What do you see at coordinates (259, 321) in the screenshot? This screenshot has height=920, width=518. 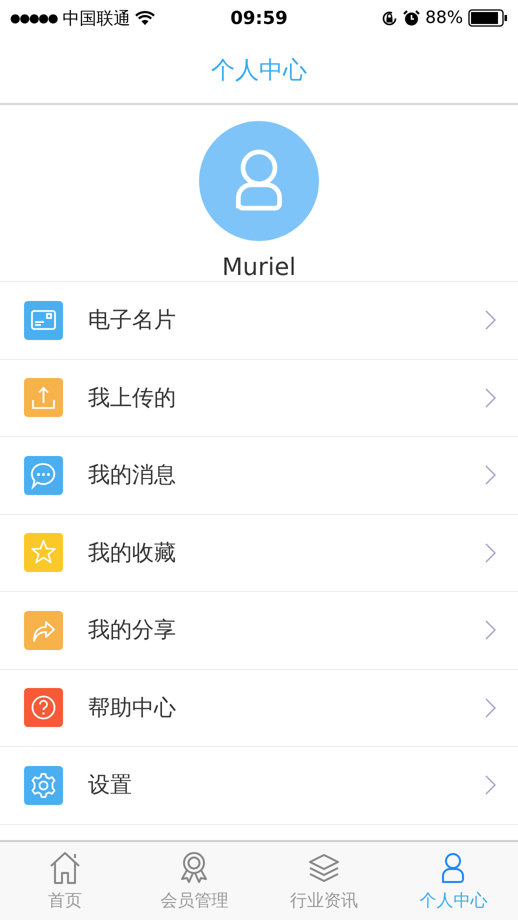 I see `menu-item: 电子名片` at bounding box center [259, 321].